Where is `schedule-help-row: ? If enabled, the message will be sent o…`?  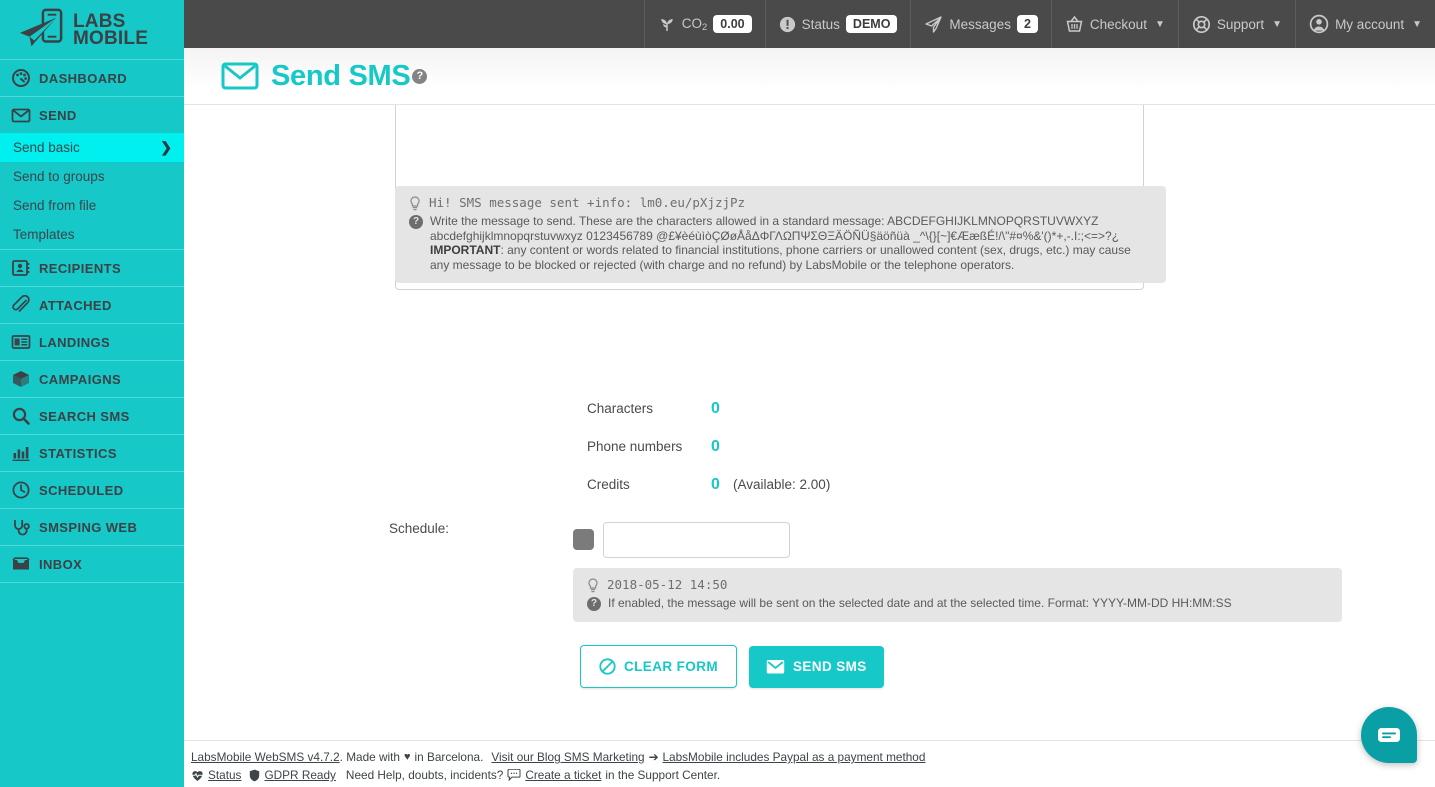 schedule-help-row: ? If enabled, the message will be sent o… is located at coordinates (957, 603).